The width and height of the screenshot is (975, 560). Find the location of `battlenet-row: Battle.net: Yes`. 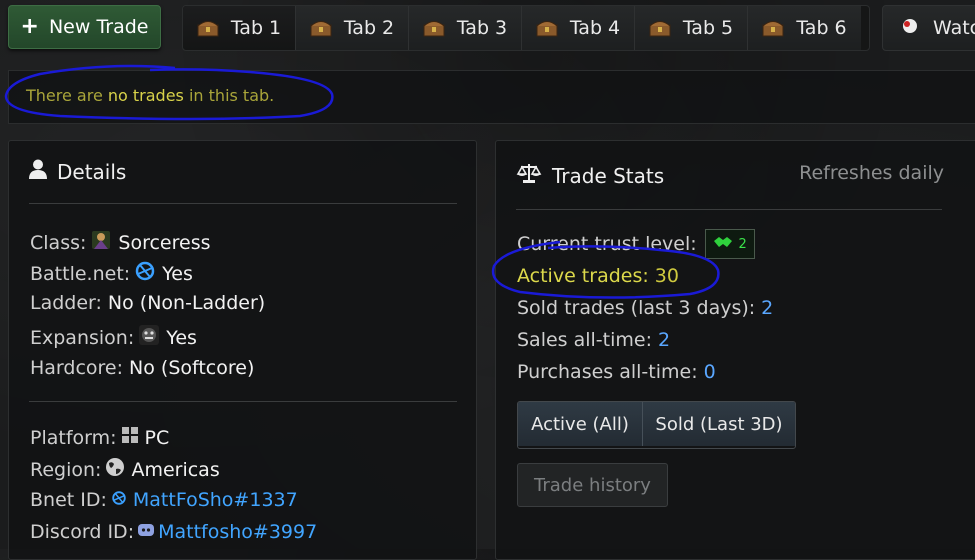

battlenet-row: Battle.net: Yes is located at coordinates (111, 273).